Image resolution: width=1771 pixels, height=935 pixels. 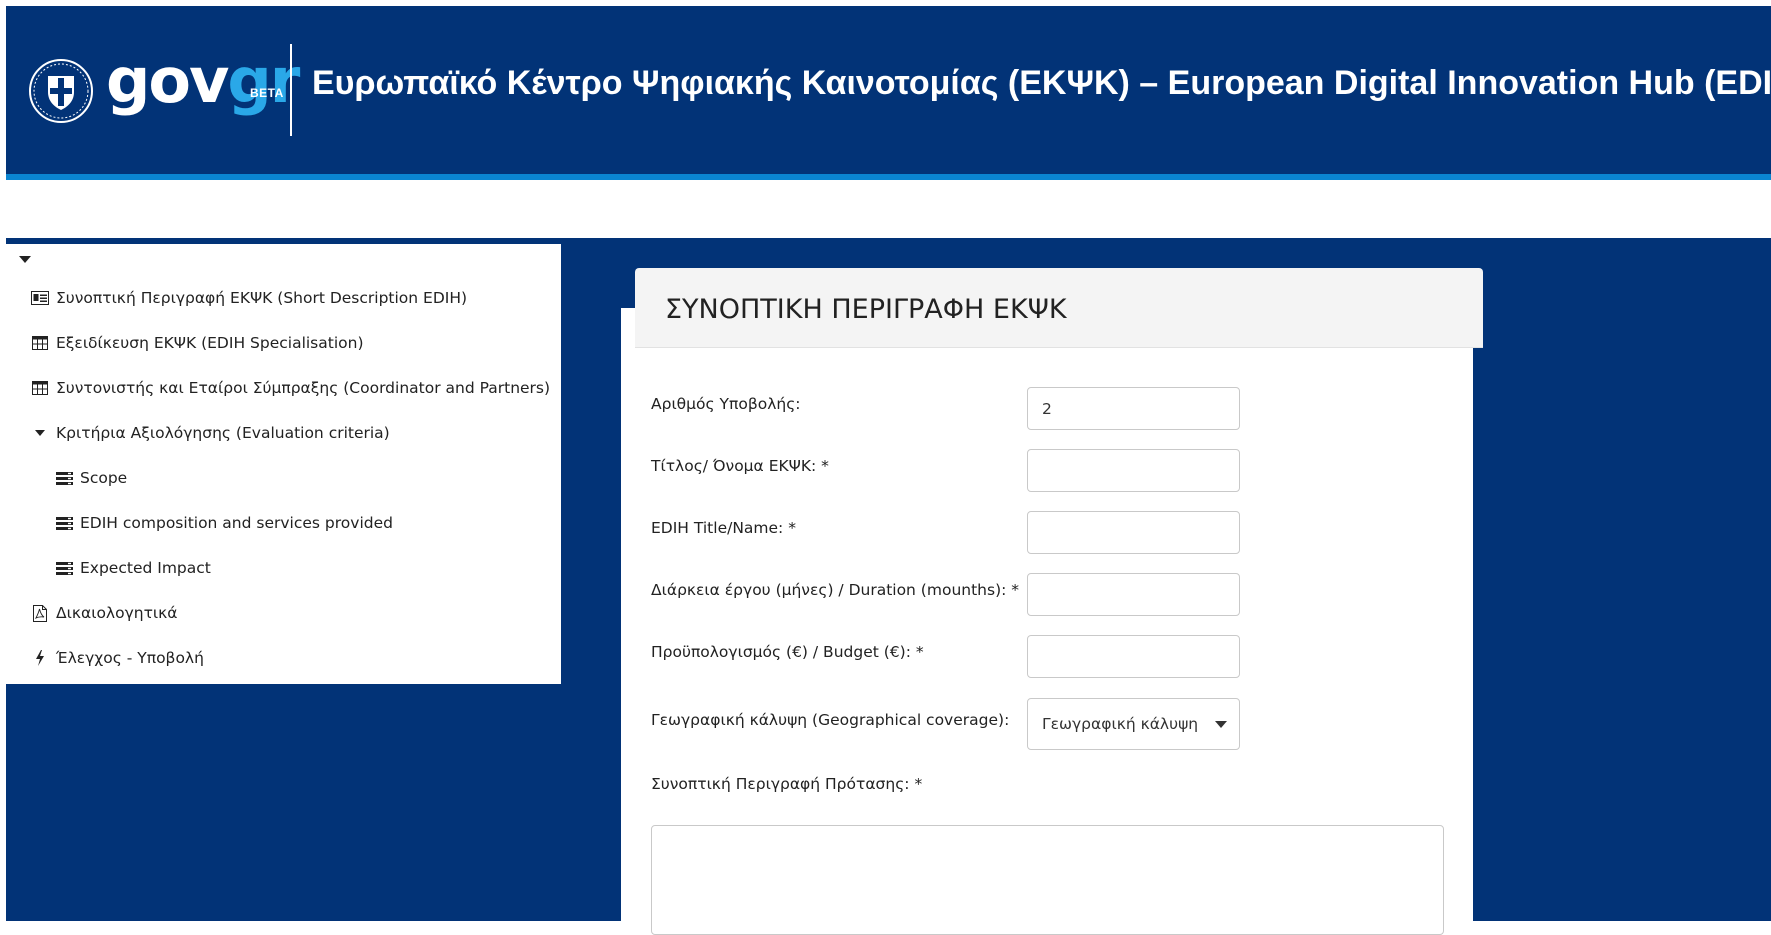 I want to click on tree-collapse-icon, so click(x=25, y=259).